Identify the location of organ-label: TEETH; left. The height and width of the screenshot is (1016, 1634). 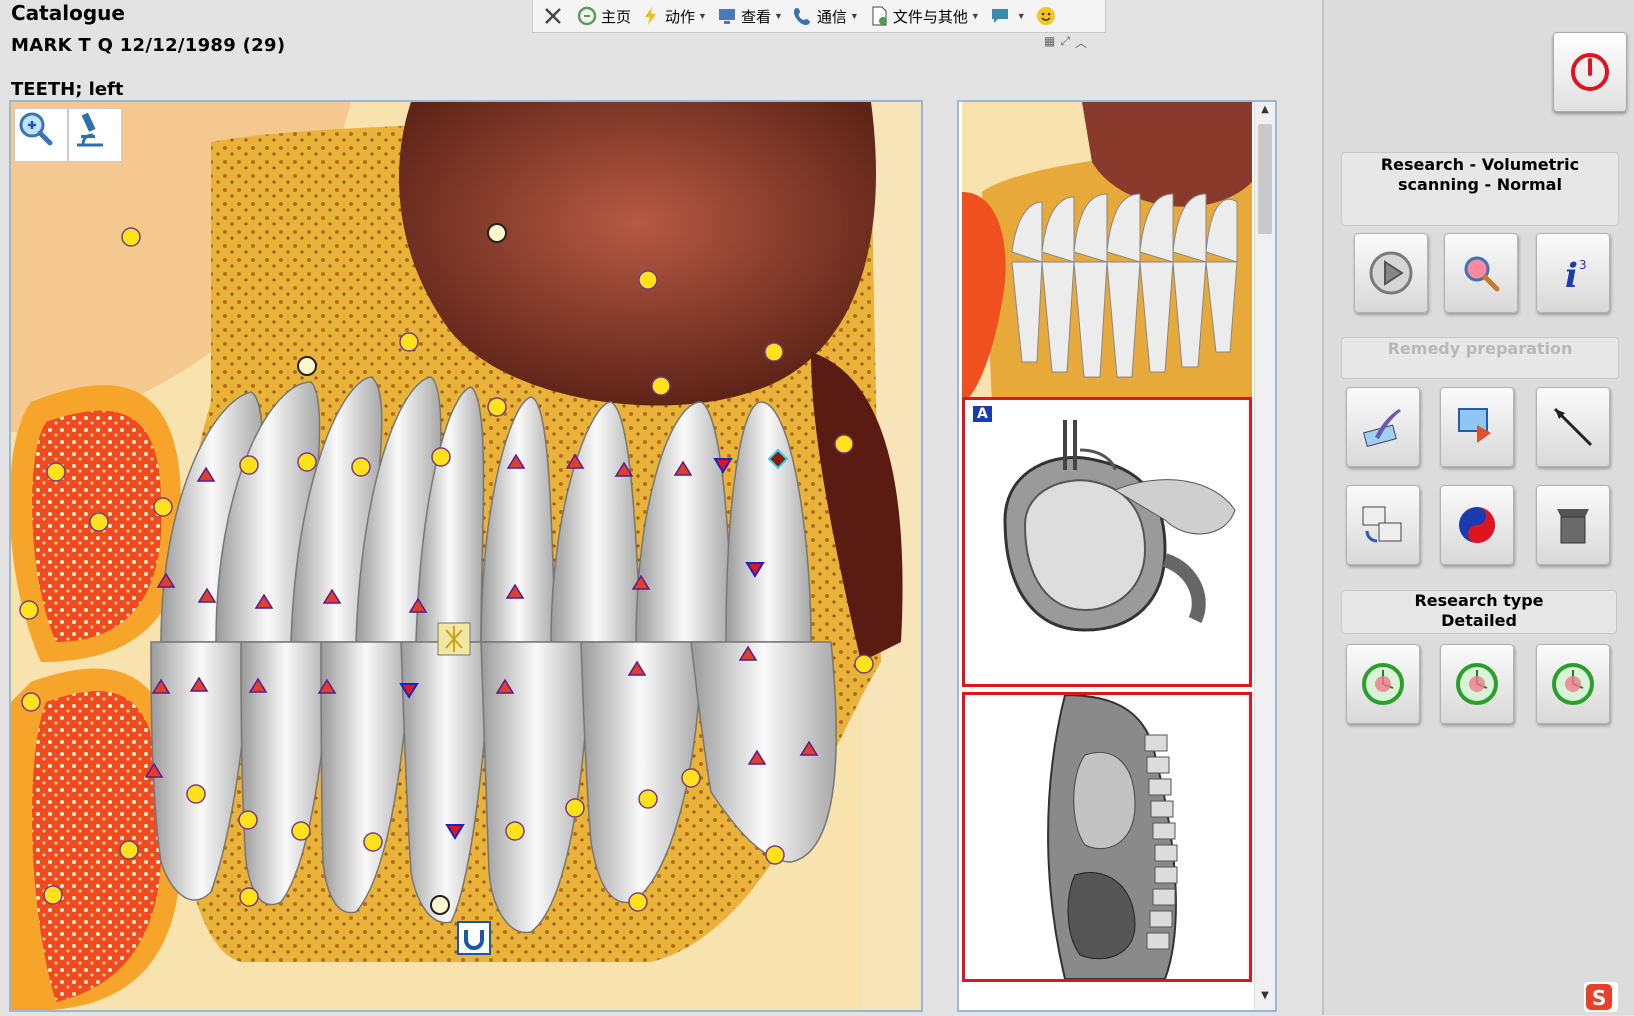
(67, 89).